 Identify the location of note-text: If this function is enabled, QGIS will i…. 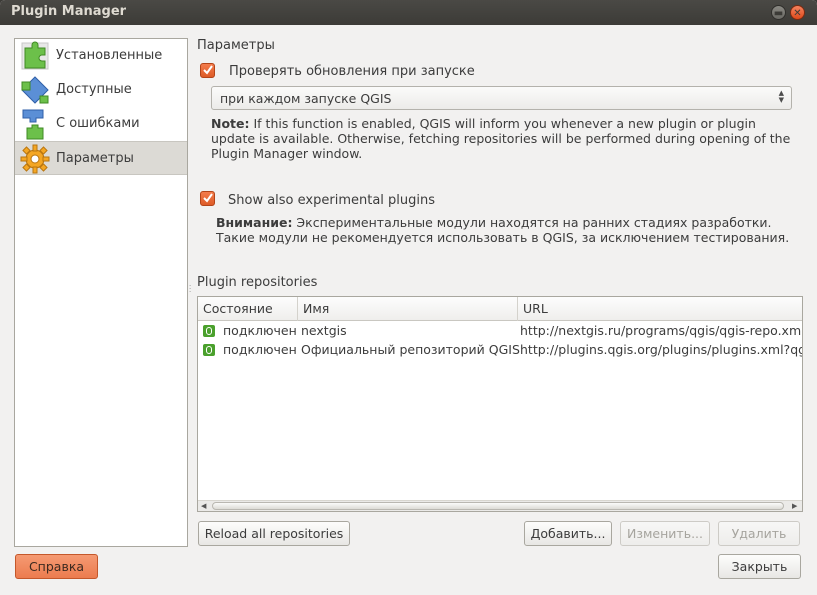
(501, 138).